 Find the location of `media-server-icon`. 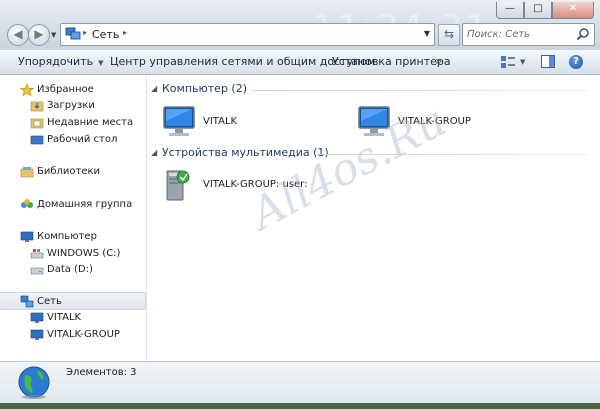

media-server-icon is located at coordinates (178, 185).